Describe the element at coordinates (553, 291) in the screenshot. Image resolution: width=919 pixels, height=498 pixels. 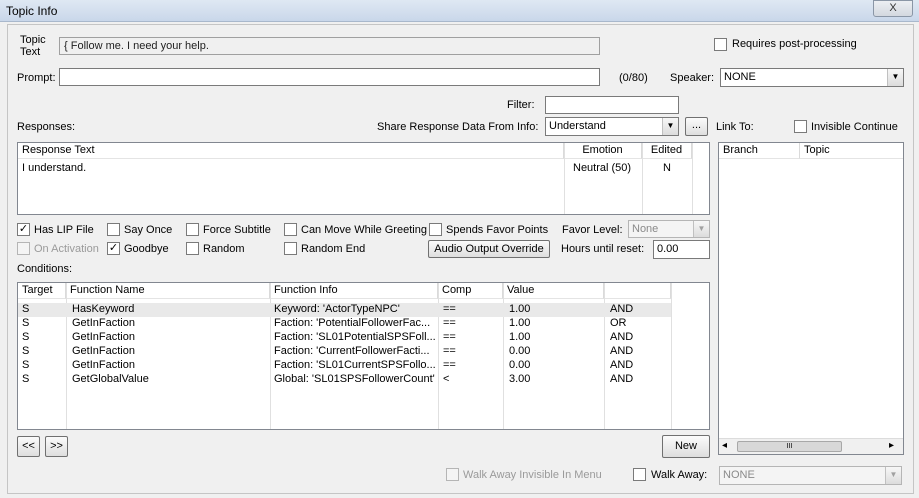
I see `col-value: Value` at that location.